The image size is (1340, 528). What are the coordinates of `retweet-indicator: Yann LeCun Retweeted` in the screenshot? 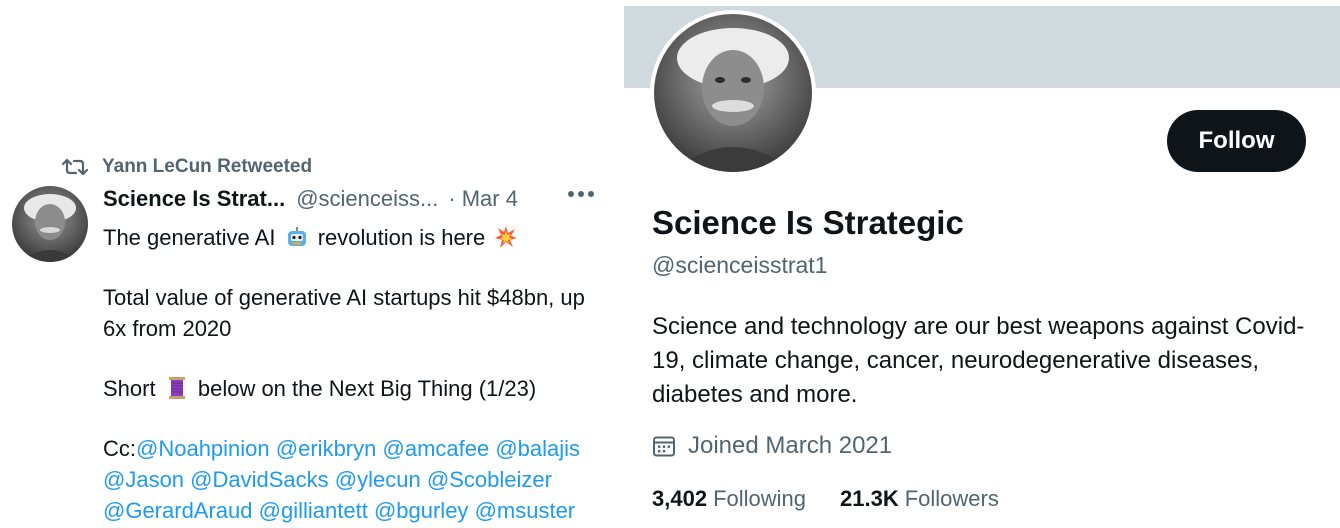 It's located at (187, 167).